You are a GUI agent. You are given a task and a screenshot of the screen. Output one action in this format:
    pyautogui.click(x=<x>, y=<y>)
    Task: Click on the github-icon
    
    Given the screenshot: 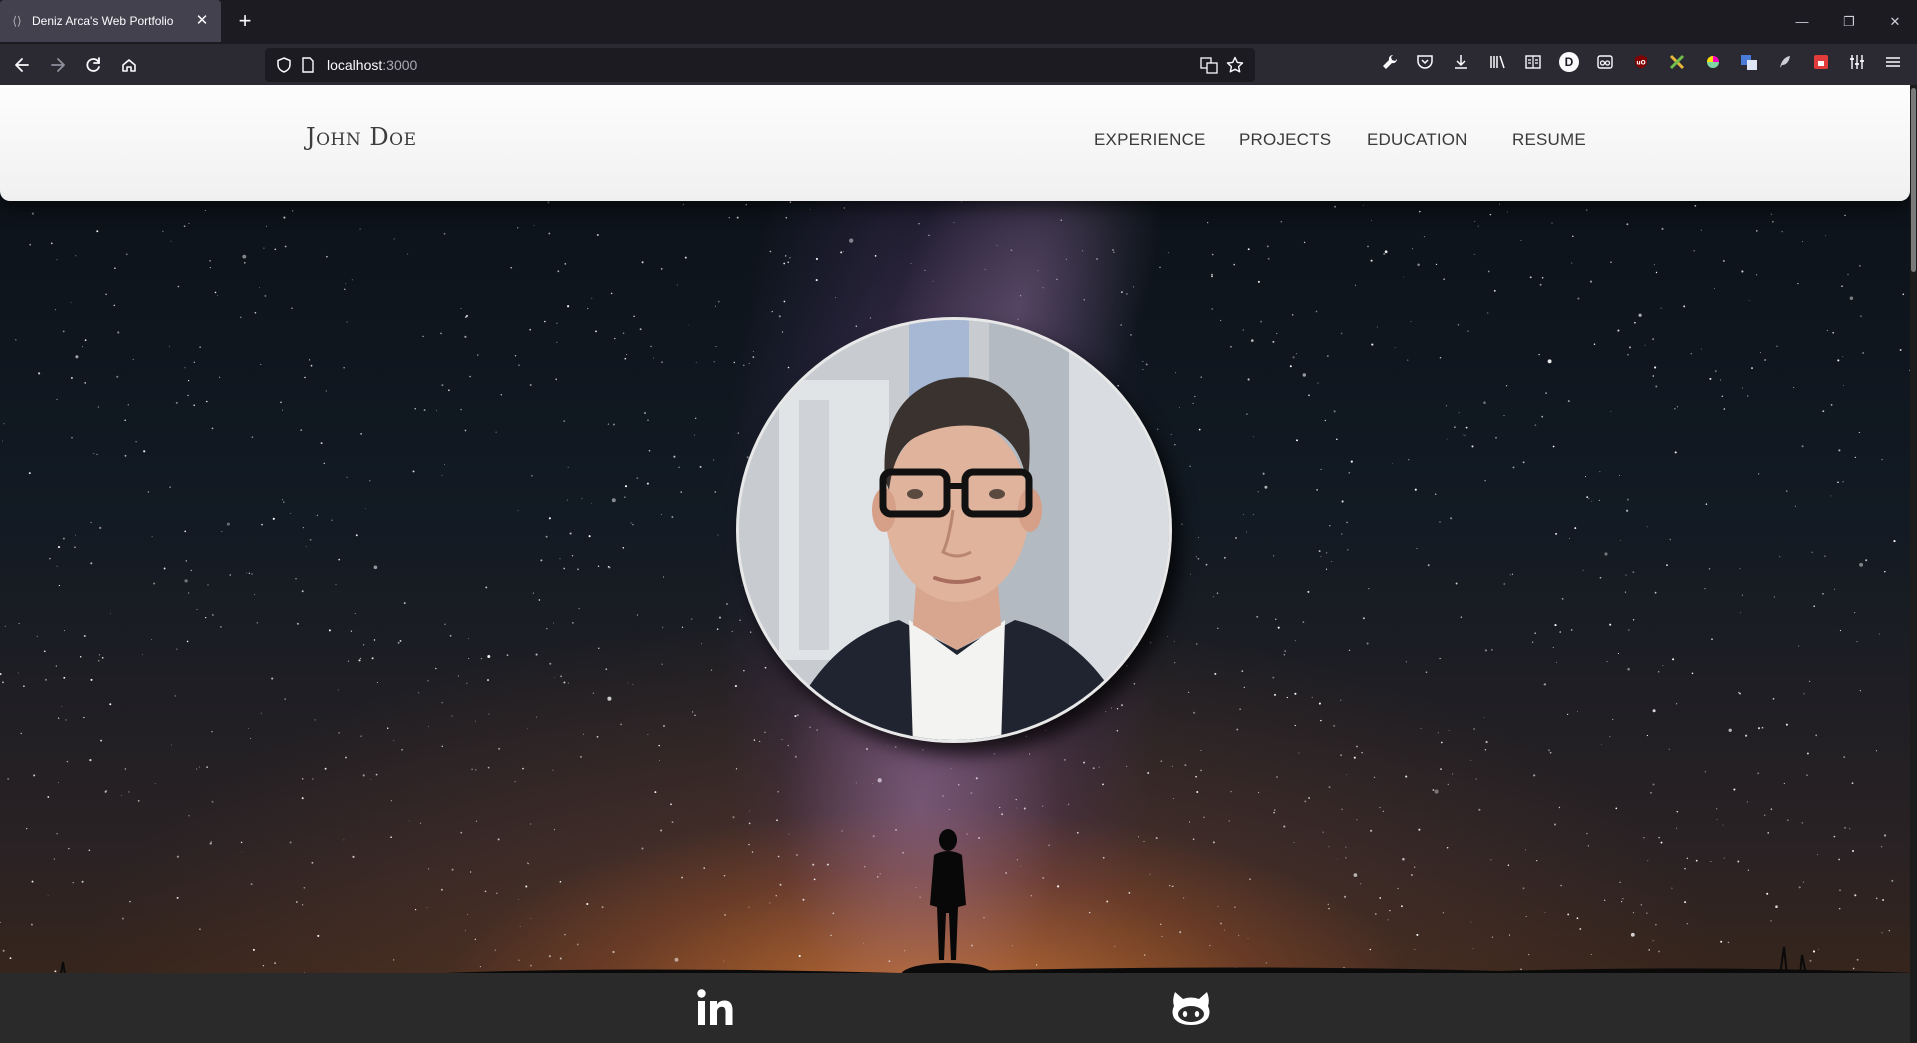 What is the action you would take?
    pyautogui.click(x=1191, y=1010)
    